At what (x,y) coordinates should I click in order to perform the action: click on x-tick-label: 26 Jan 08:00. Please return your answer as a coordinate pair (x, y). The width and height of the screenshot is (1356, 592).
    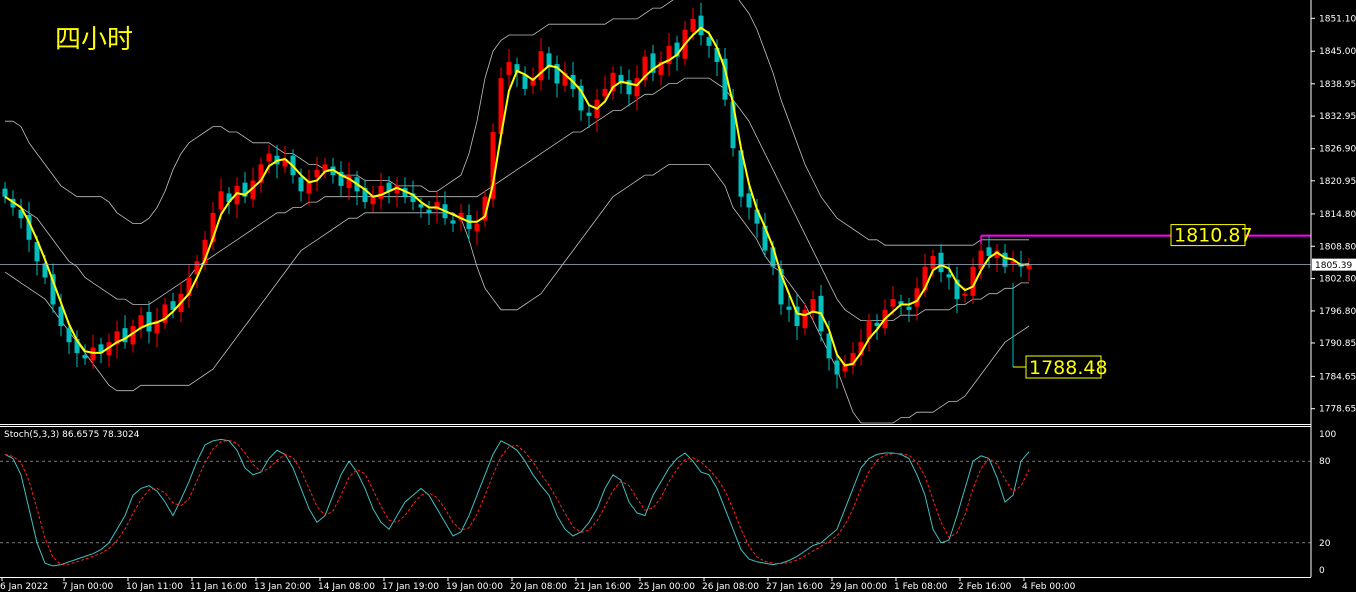
    Looking at the image, I should click on (730, 587).